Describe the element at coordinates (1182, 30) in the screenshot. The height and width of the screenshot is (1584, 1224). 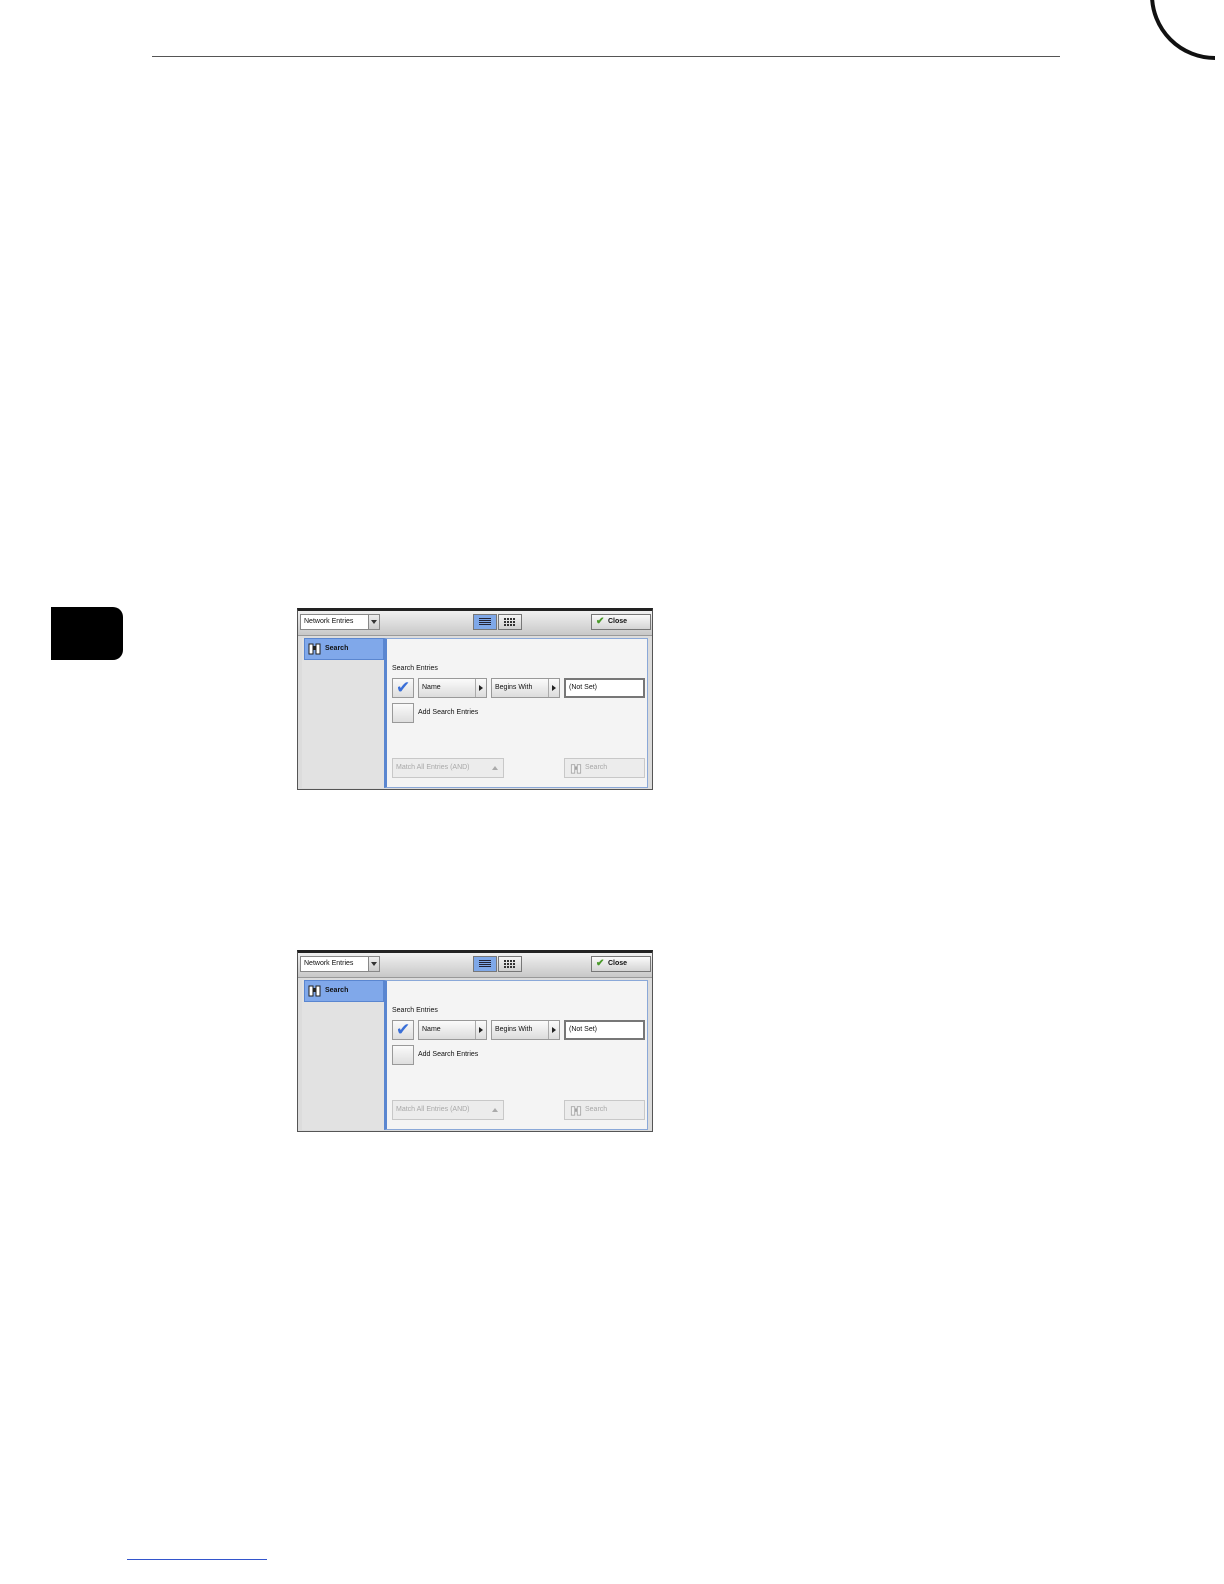
I see `corner-arc-decoration` at that location.